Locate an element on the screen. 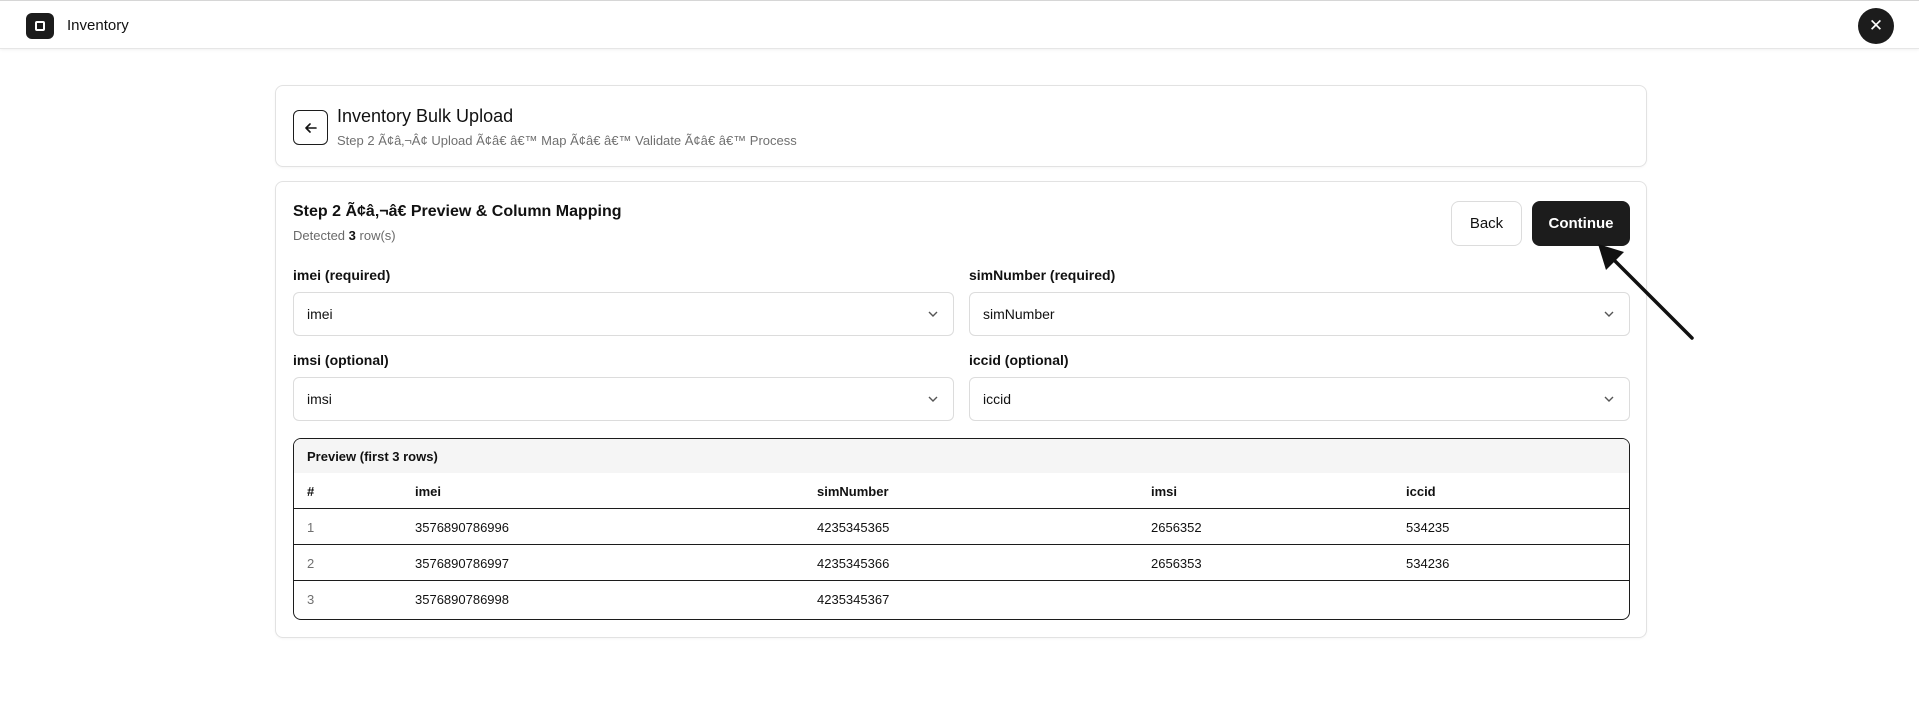  field-label: iccid (optional) is located at coordinates (1019, 360).